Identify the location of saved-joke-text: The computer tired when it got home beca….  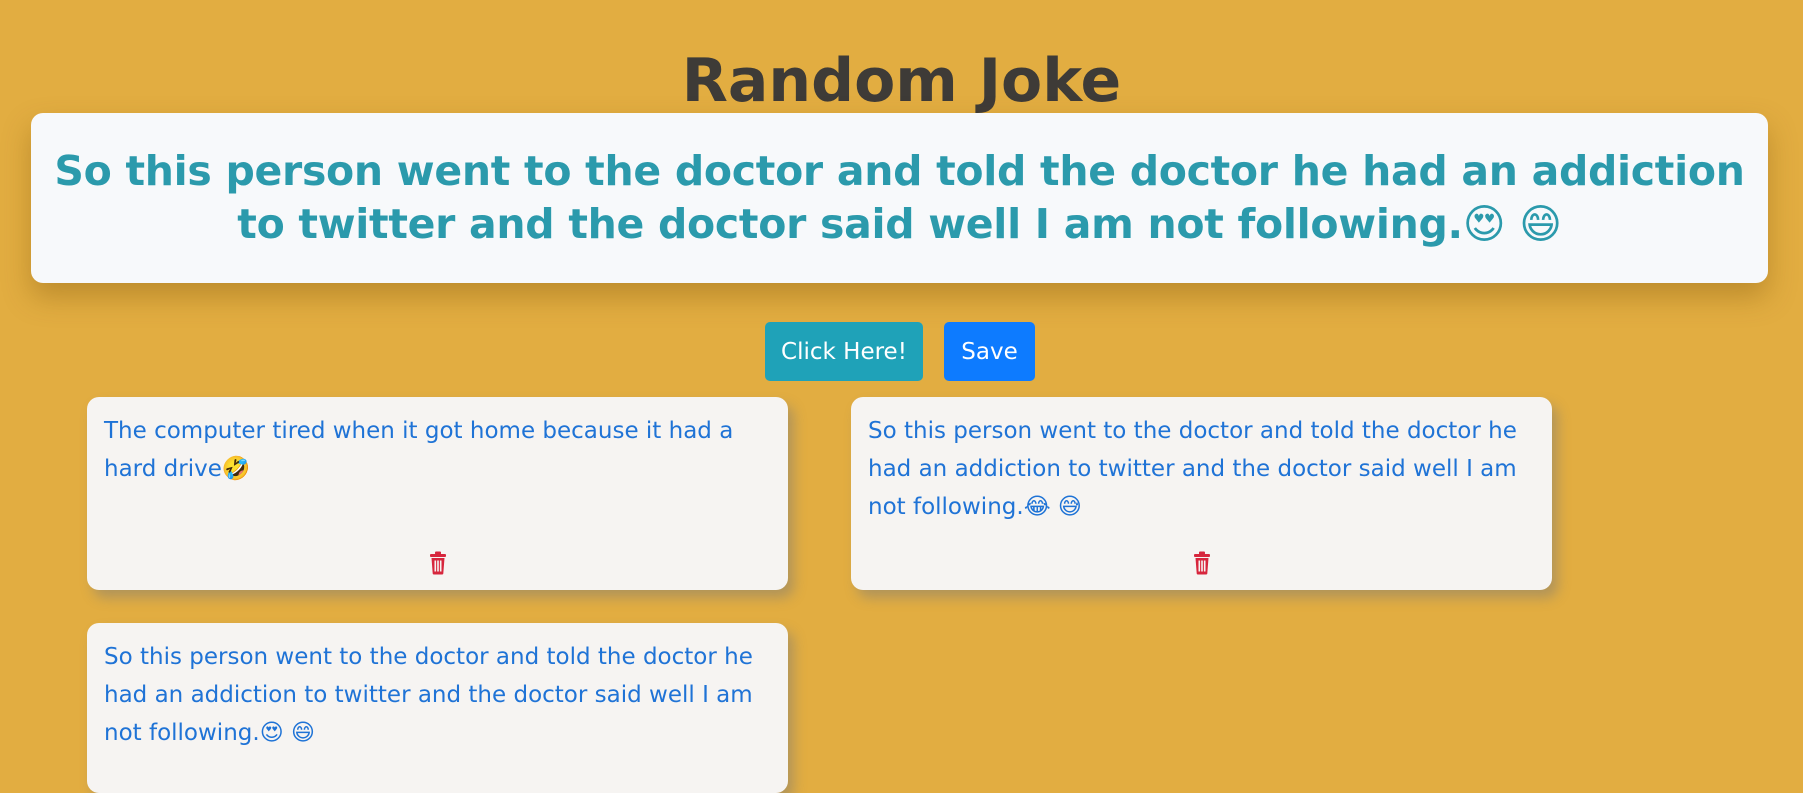
(419, 450).